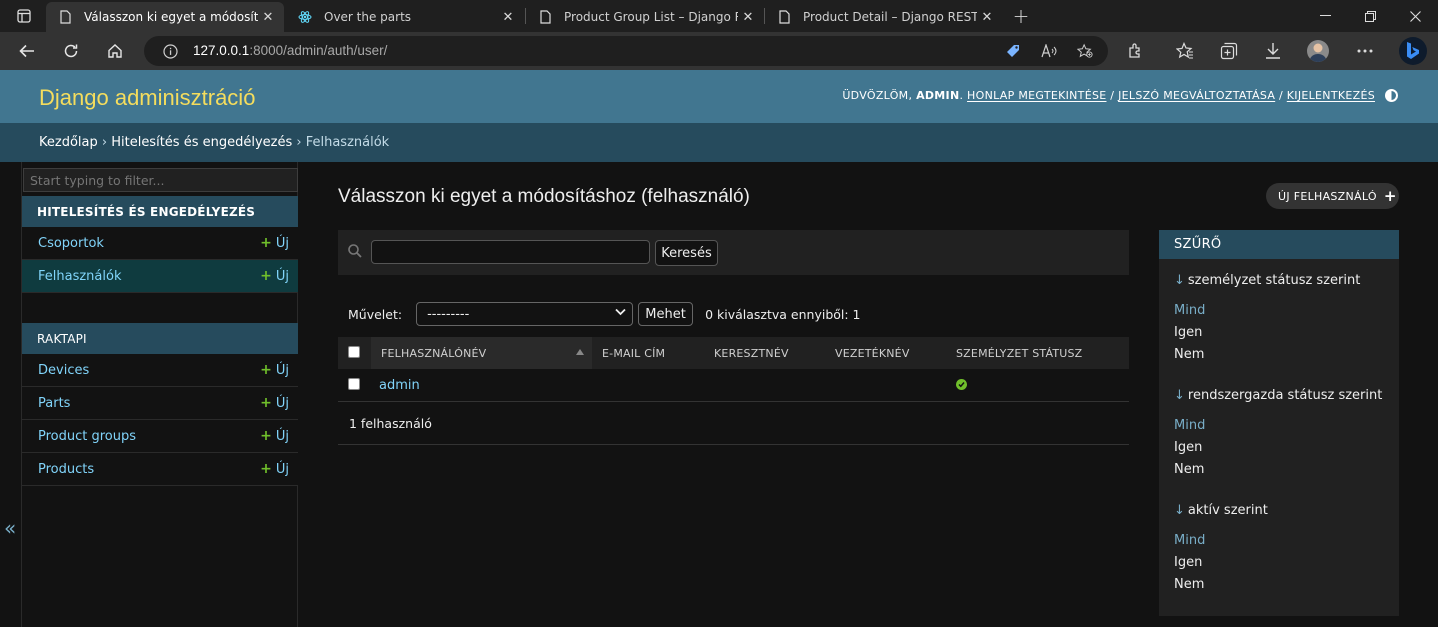 The width and height of the screenshot is (1438, 627). Describe the element at coordinates (27, 51) in the screenshot. I see `back-button` at that location.